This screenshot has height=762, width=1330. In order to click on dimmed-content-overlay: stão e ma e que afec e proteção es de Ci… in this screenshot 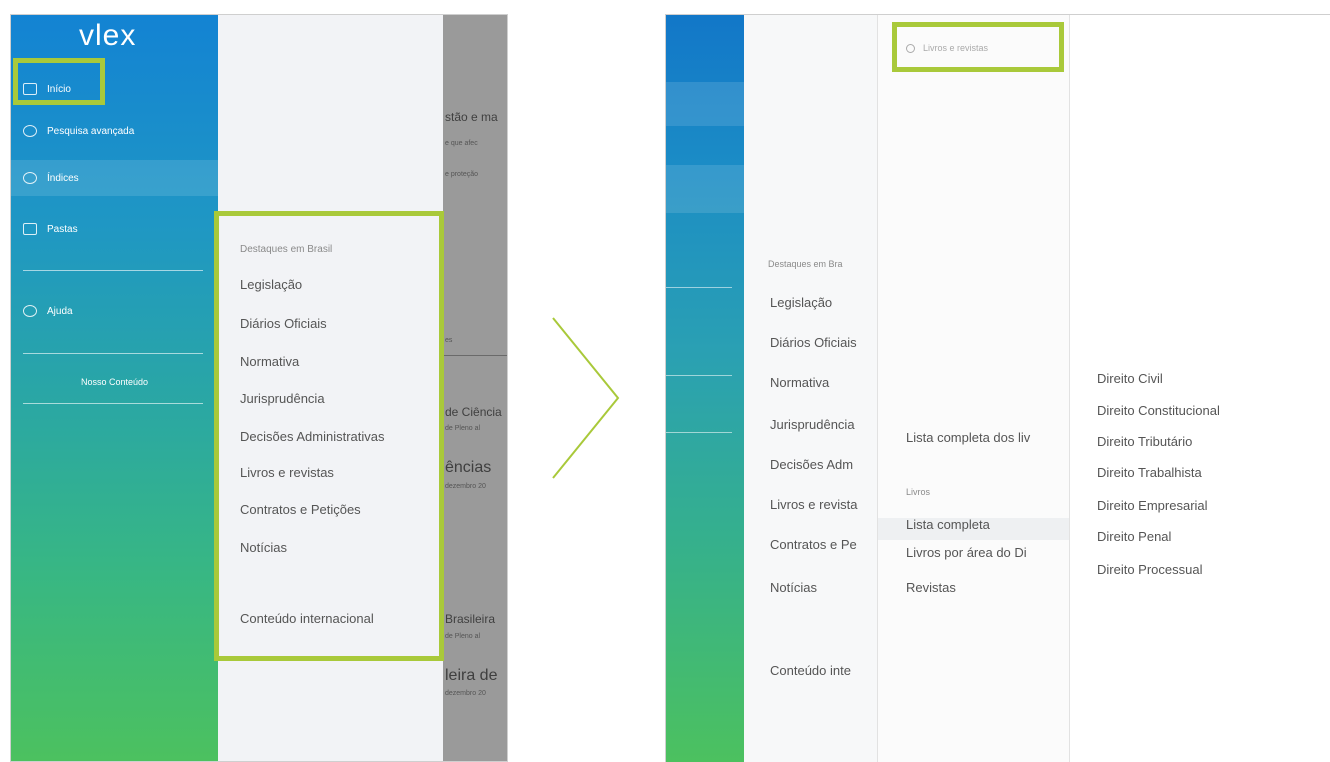, I will do `click(475, 388)`.